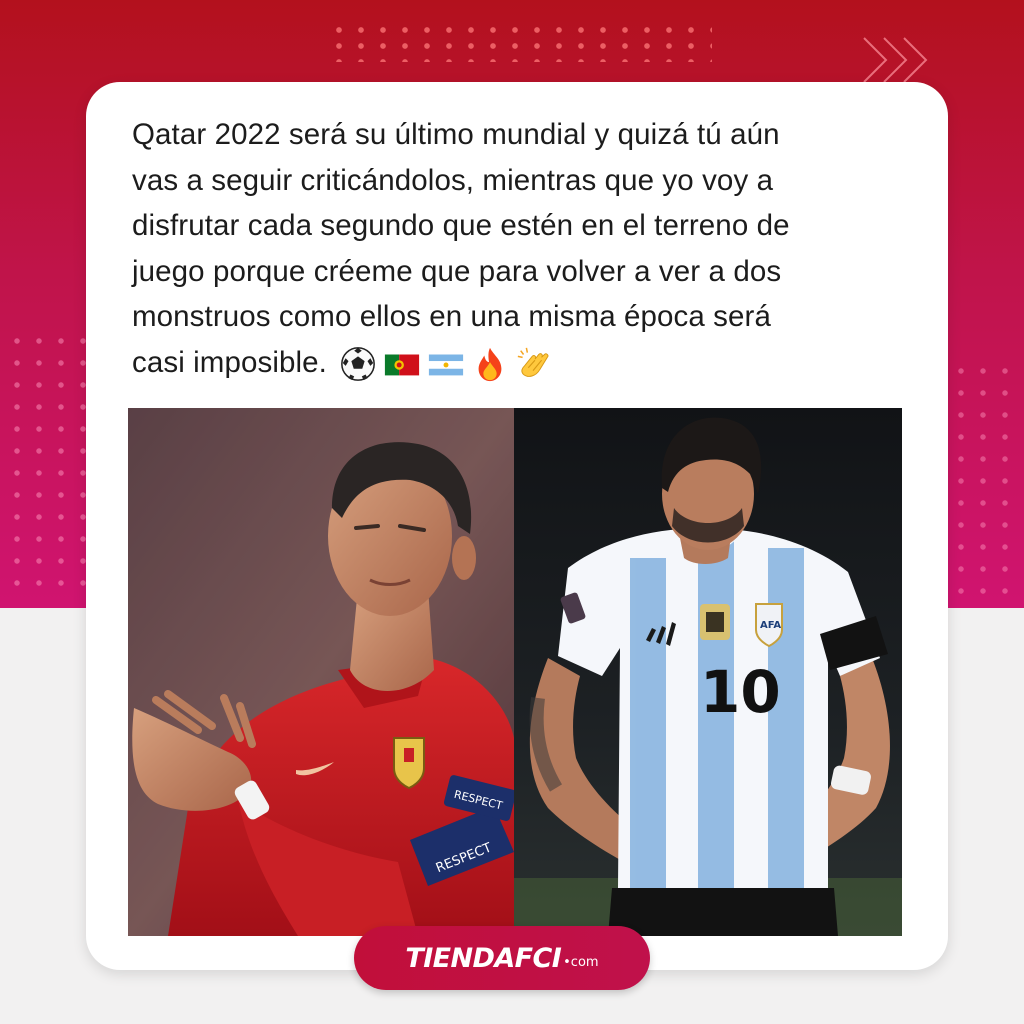 Image resolution: width=1024 pixels, height=1024 pixels. What do you see at coordinates (46, 465) in the screenshot?
I see `dot-pattern-left` at bounding box center [46, 465].